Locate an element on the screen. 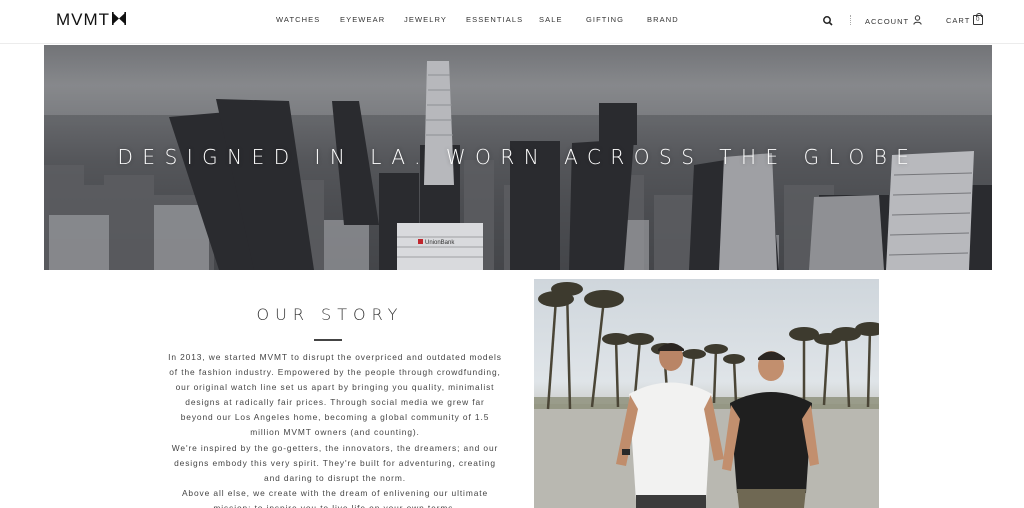 This screenshot has width=1024, height=508. shopping-bag-icon: 0 is located at coordinates (978, 19).